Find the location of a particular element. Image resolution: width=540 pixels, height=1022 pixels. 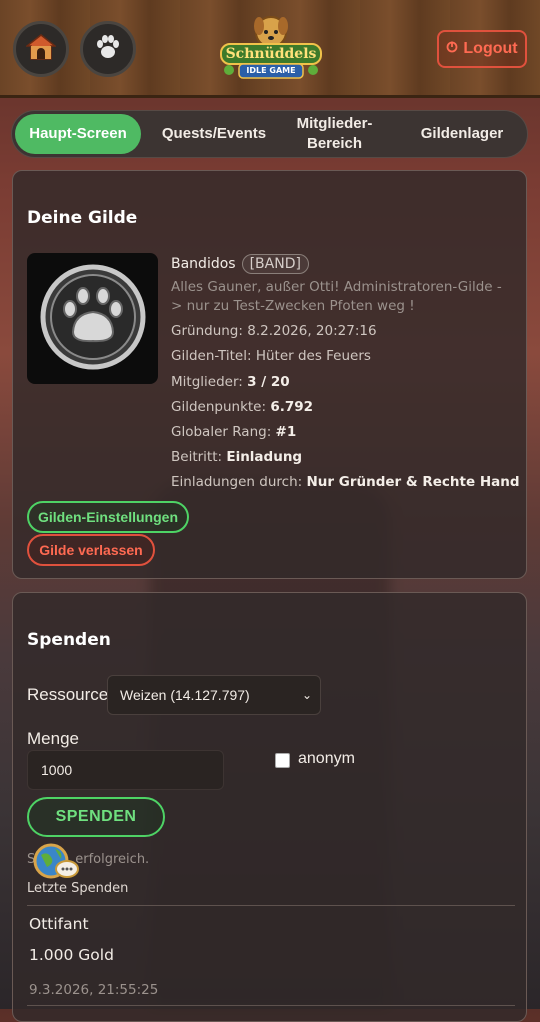

founded-value: 8.2.2026, 20:27:16 is located at coordinates (312, 331).